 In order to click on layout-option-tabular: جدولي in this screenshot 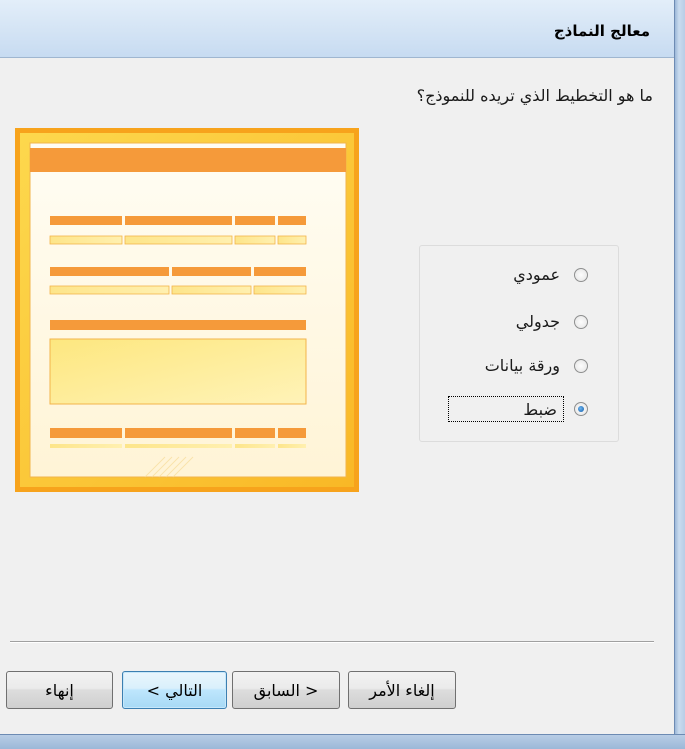, I will do `click(550, 321)`.